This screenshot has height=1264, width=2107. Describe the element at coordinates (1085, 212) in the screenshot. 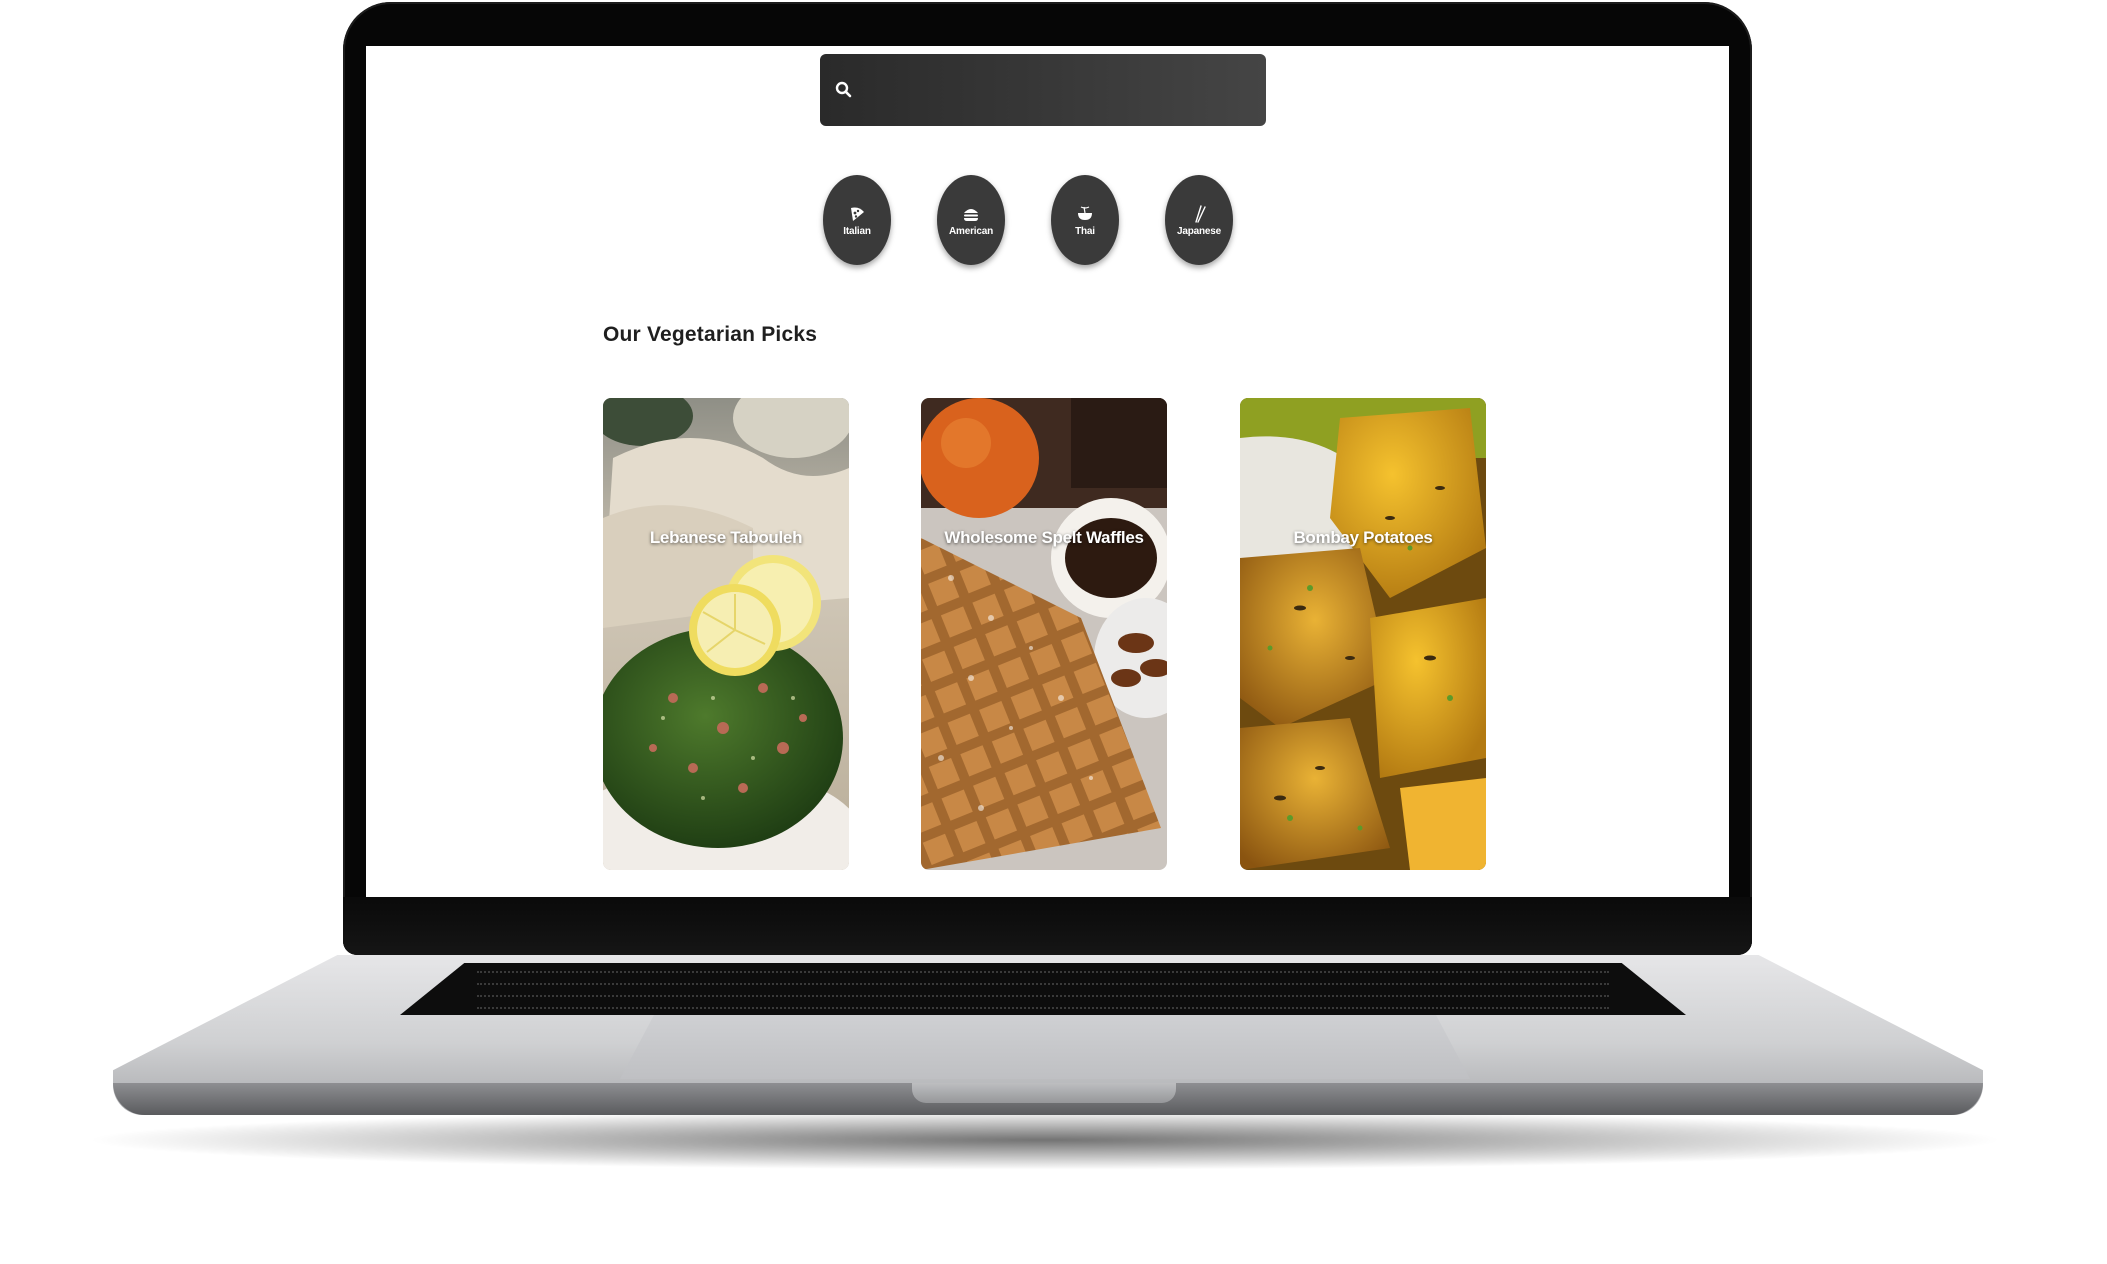

I see `noodle-bowl-icon` at that location.